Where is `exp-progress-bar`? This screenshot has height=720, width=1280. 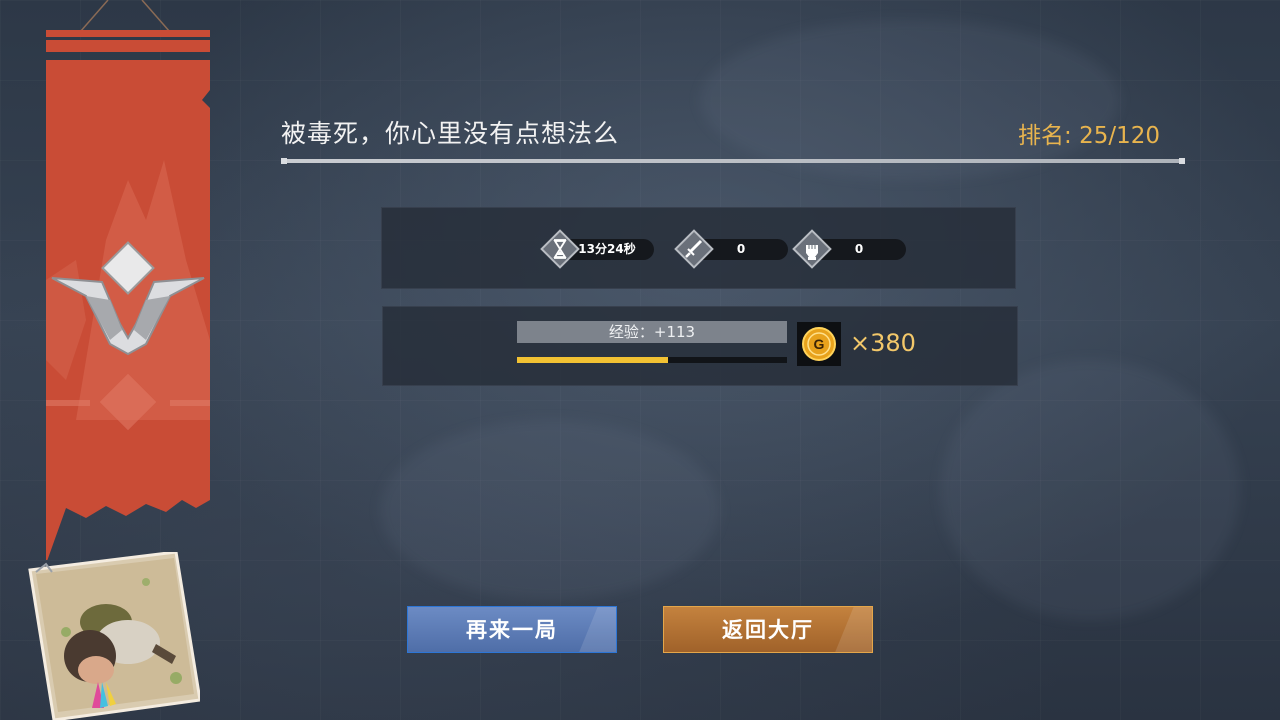 exp-progress-bar is located at coordinates (652, 360).